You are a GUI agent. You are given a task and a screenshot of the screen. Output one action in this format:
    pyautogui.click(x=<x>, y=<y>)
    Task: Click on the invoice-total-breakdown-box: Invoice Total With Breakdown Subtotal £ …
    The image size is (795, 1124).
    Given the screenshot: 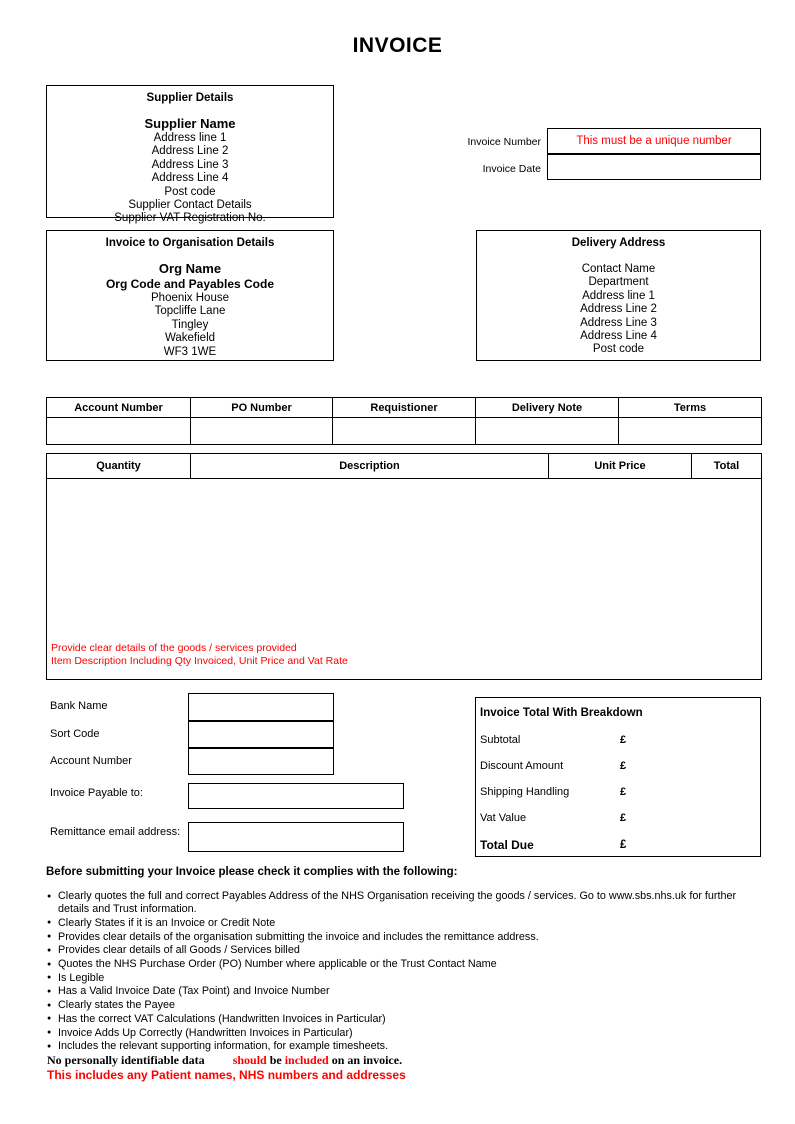 What is the action you would take?
    pyautogui.click(x=618, y=777)
    